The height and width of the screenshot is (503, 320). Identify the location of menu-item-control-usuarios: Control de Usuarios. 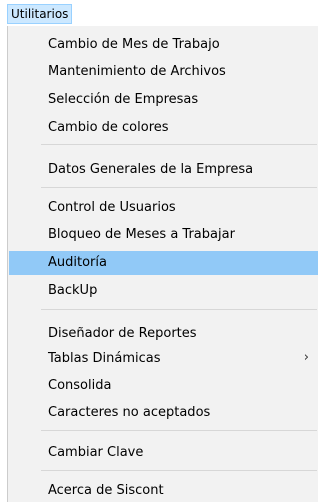
(163, 208).